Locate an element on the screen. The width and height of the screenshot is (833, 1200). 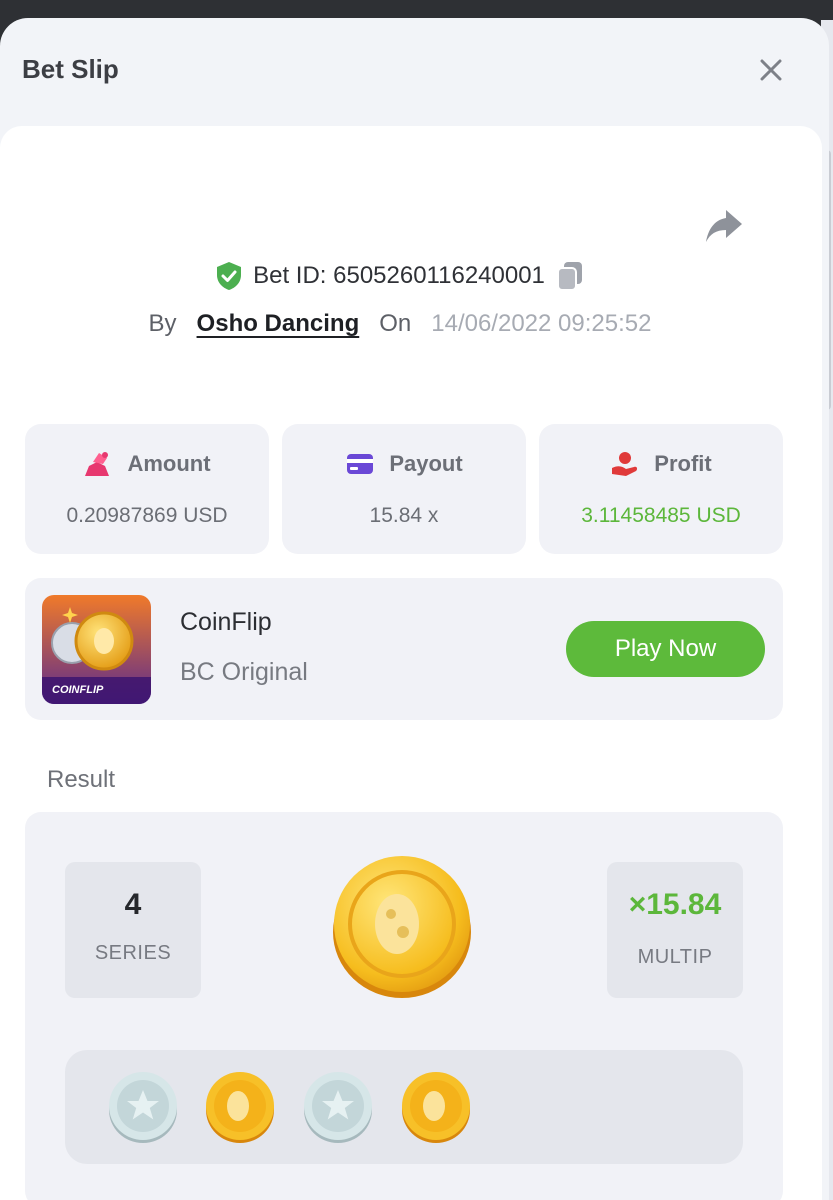
series-label: SERIES is located at coordinates (133, 953).